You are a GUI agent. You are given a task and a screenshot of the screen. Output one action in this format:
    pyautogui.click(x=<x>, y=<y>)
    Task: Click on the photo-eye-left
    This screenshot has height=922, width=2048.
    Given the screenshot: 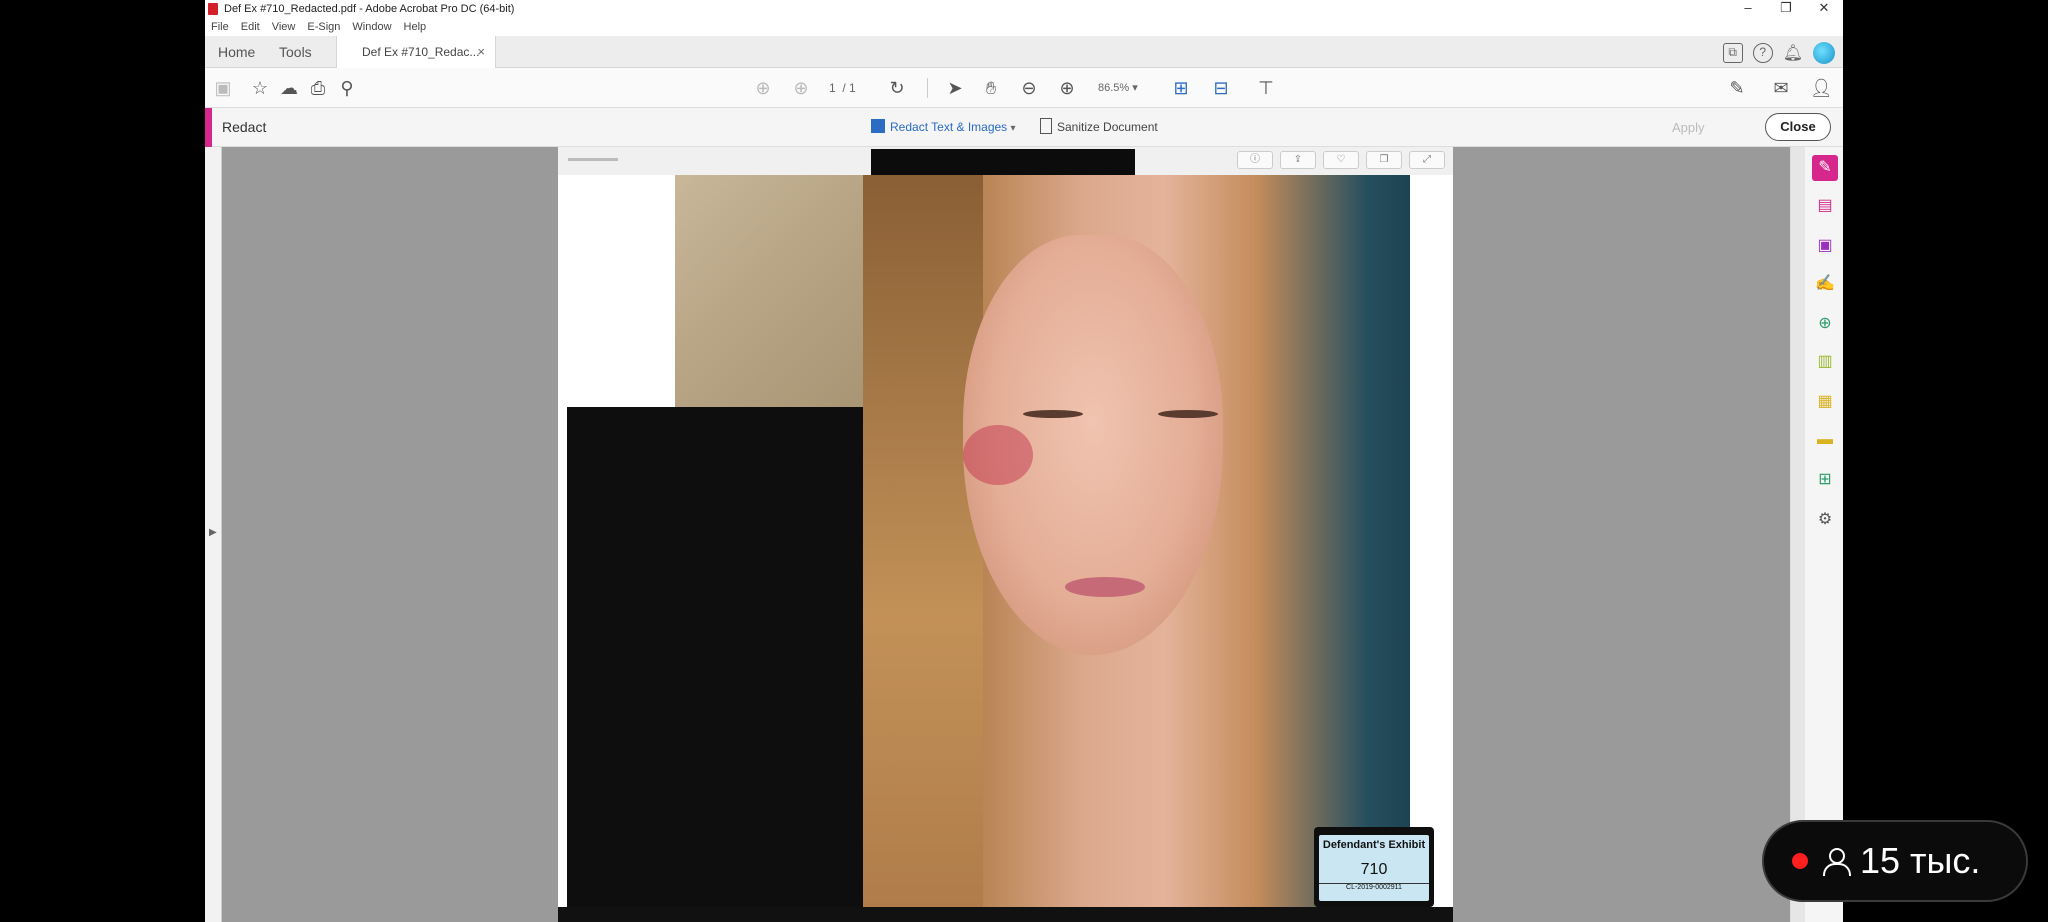 What is the action you would take?
    pyautogui.click(x=1053, y=414)
    